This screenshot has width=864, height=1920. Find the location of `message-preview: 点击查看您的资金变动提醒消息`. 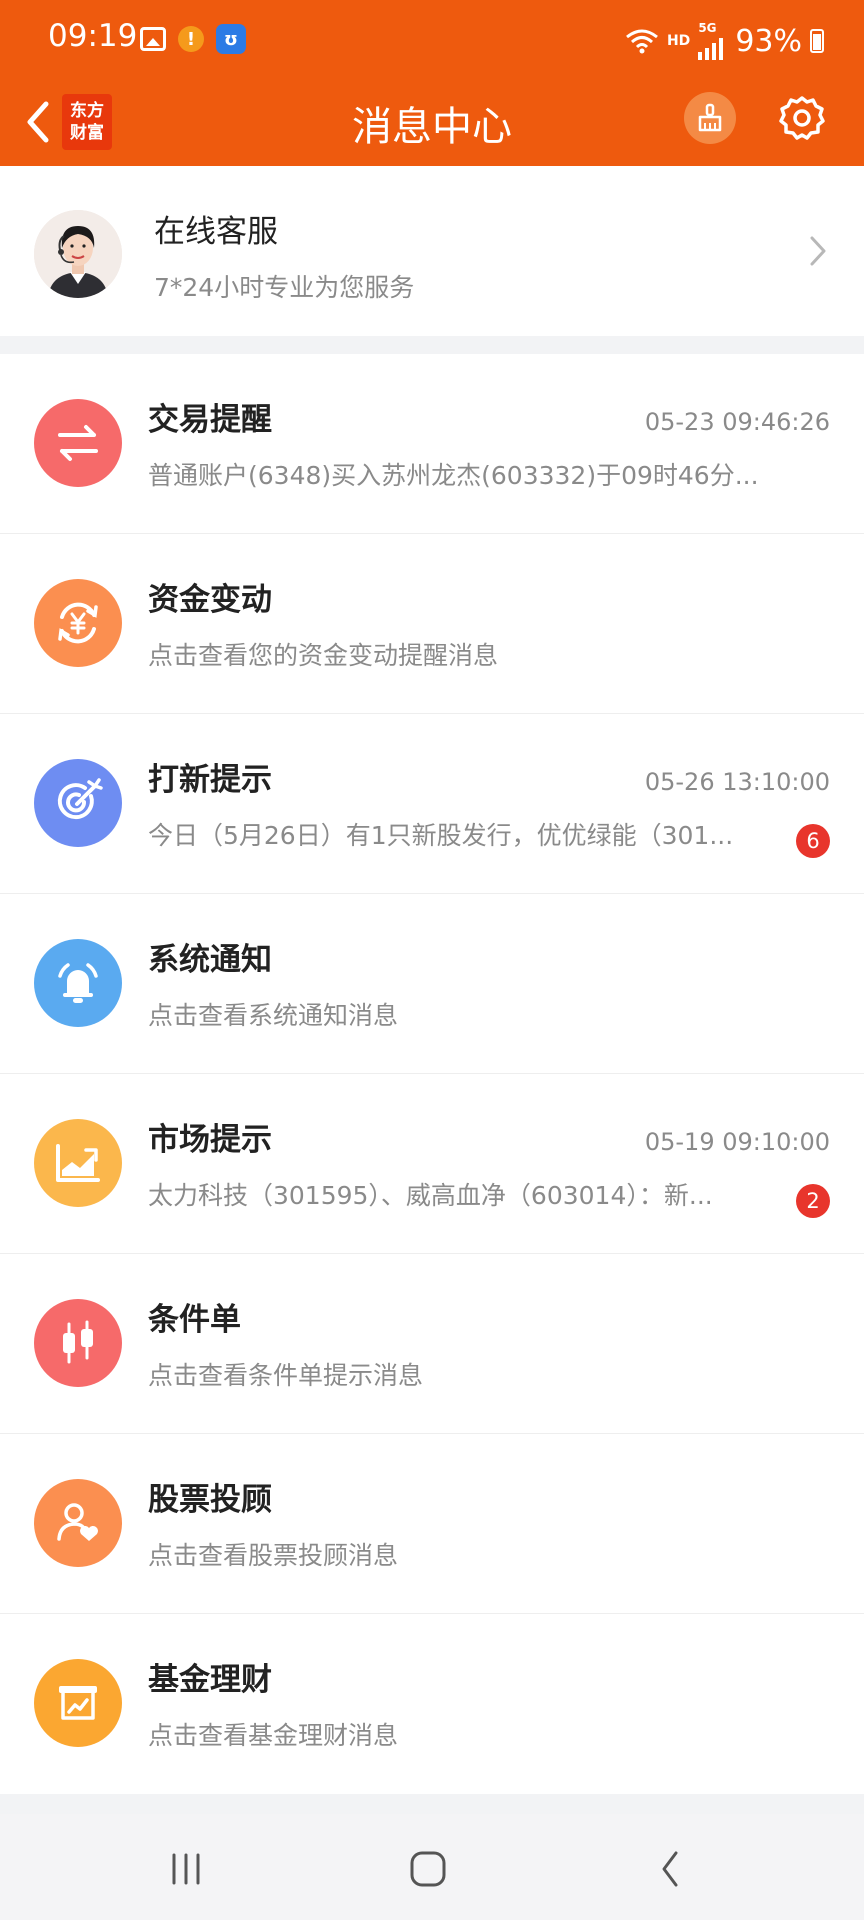

message-preview: 点击查看您的资金变动提醒消息 is located at coordinates (323, 655).